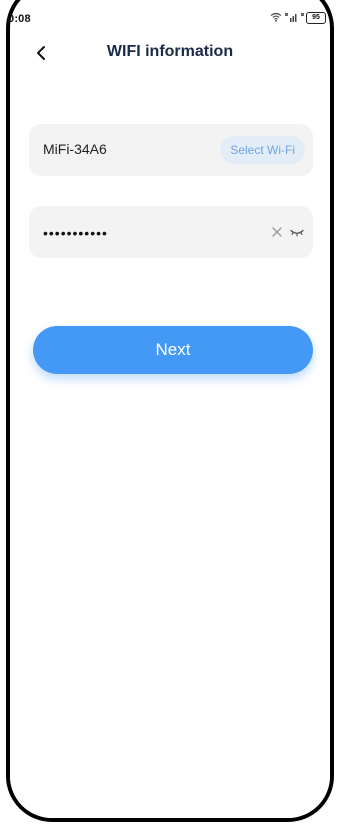 This screenshot has height=827, width=343. I want to click on status-bar: 0:08 95, so click(170, 15).